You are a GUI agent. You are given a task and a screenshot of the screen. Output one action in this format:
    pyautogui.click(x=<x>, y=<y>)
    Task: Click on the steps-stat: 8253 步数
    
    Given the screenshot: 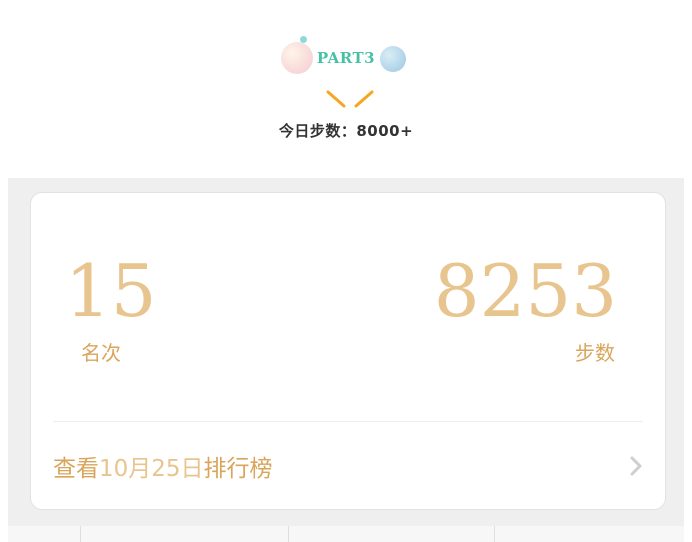 What is the action you would take?
    pyautogui.click(x=525, y=310)
    